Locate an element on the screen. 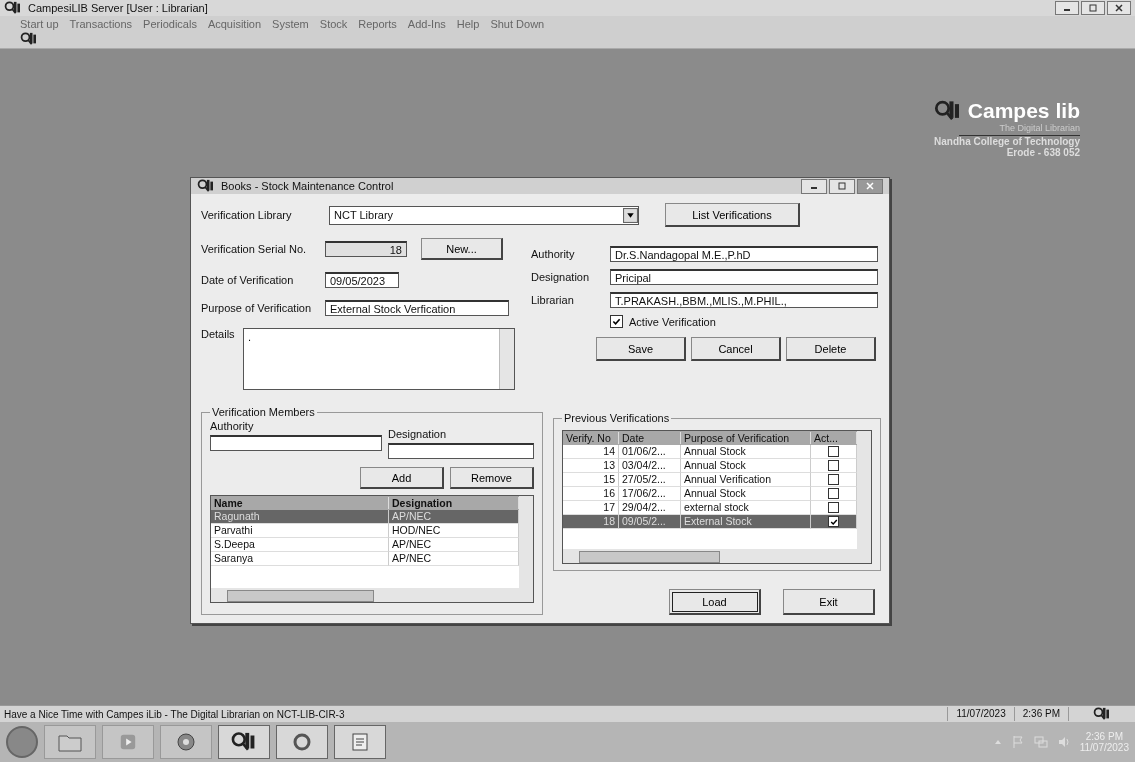 The image size is (1135, 762). table-cell: HOD/NEC is located at coordinates (454, 531).